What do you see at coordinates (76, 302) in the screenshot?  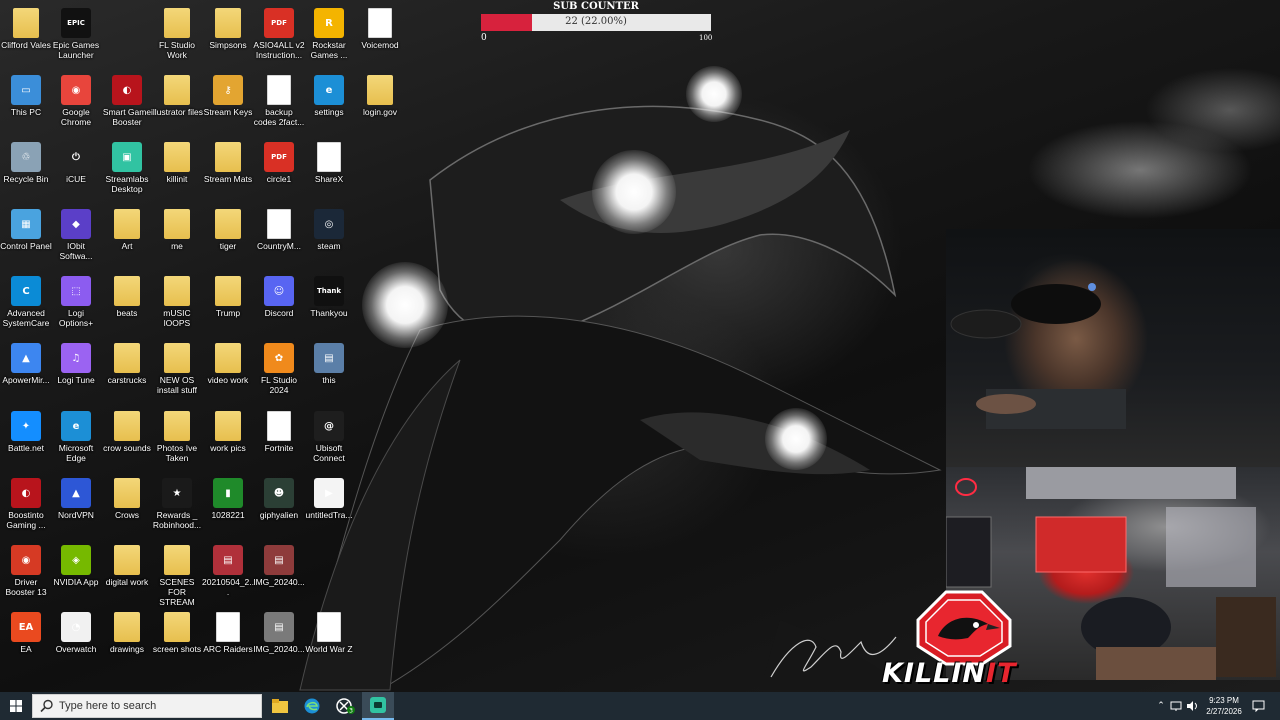 I see `desktop-icon: ⬚ Logi Options+` at bounding box center [76, 302].